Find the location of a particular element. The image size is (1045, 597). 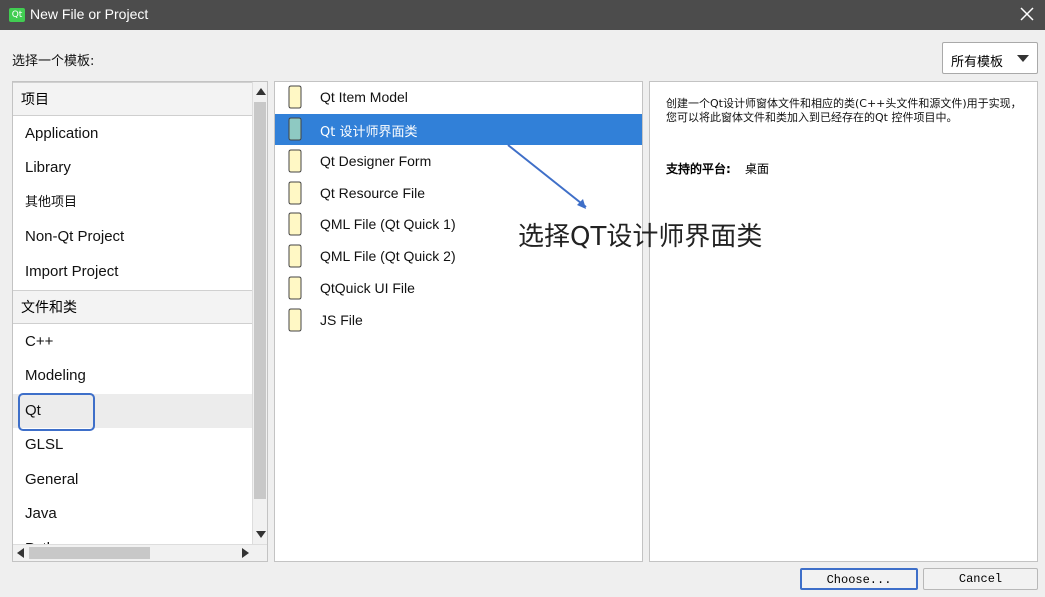

category-item-other-projects: 其他项目 is located at coordinates (133, 203).